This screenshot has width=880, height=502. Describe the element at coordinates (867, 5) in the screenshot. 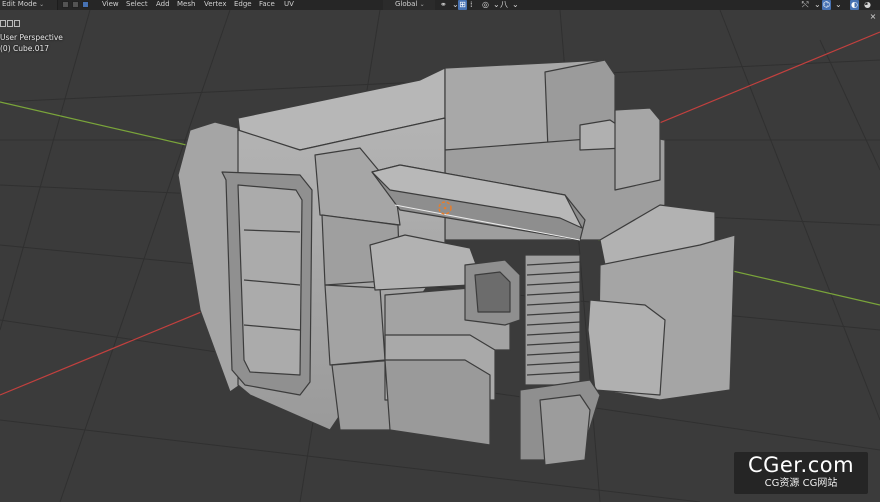

I see `shading-icon: ◕` at that location.